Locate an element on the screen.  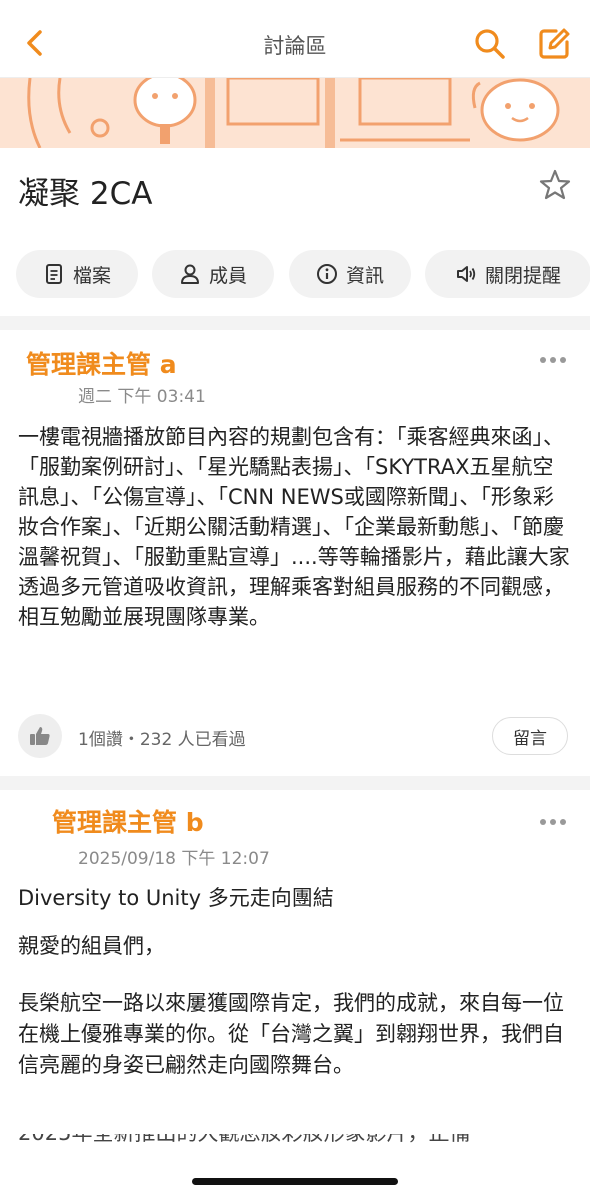
post-timestamp: 2025/09/18 下午 12:07 is located at coordinates (174, 859).